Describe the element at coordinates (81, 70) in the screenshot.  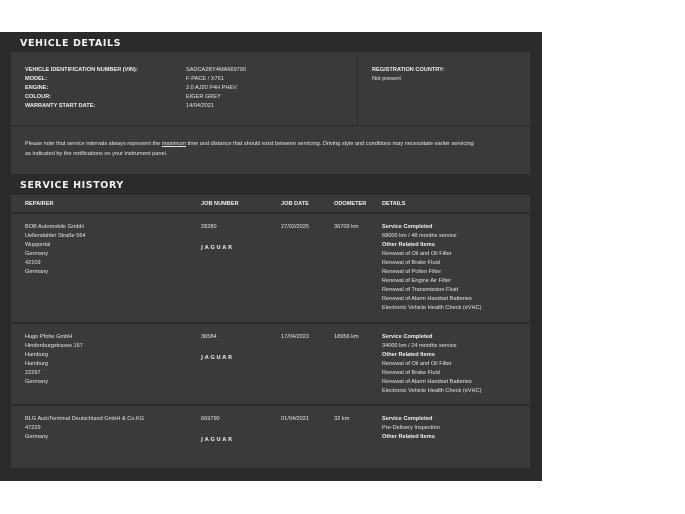
I see `vin-label: VEHICLE IDENTIFICATION NUMBER (VIN):` at that location.